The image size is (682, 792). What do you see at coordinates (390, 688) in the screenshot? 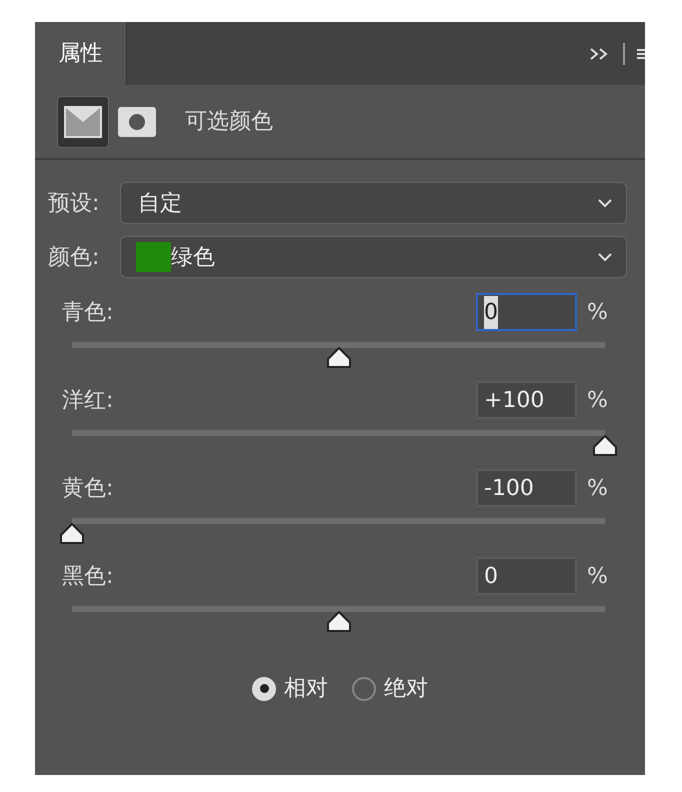
I see `radio-option: 绝对` at bounding box center [390, 688].